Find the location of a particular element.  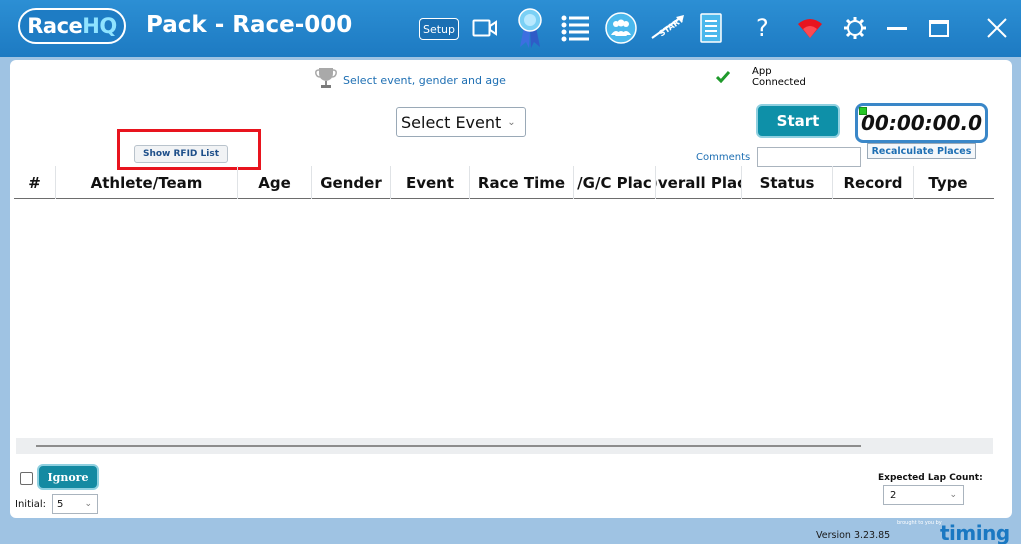

timer-status-led is located at coordinates (863, 111).